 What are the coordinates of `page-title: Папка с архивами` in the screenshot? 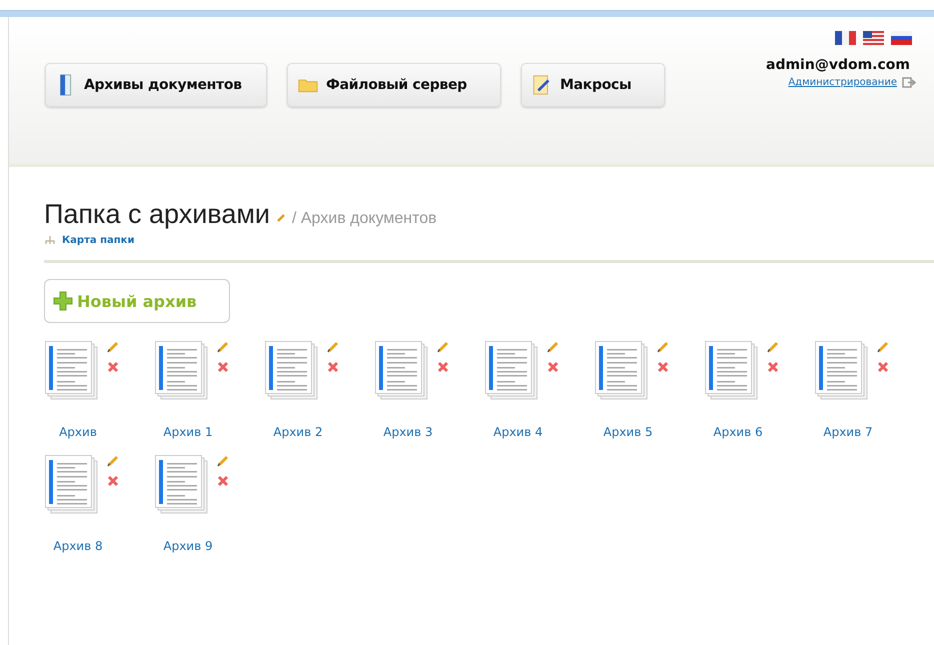 It's located at (157, 214).